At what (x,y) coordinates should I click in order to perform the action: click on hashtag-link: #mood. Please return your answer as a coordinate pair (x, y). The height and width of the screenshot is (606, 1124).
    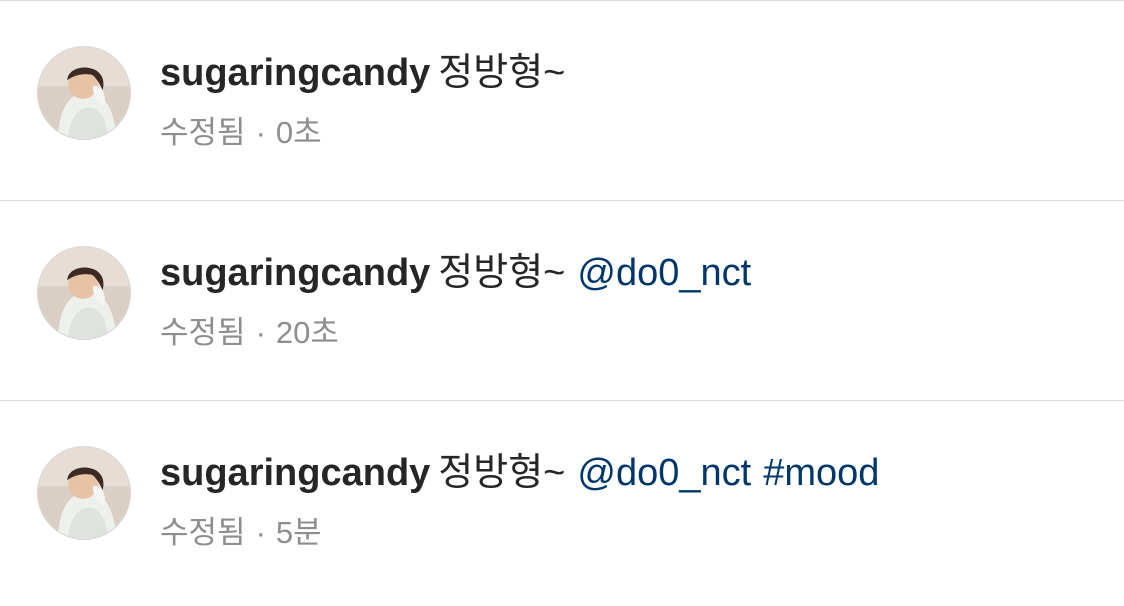
    Looking at the image, I should click on (821, 473).